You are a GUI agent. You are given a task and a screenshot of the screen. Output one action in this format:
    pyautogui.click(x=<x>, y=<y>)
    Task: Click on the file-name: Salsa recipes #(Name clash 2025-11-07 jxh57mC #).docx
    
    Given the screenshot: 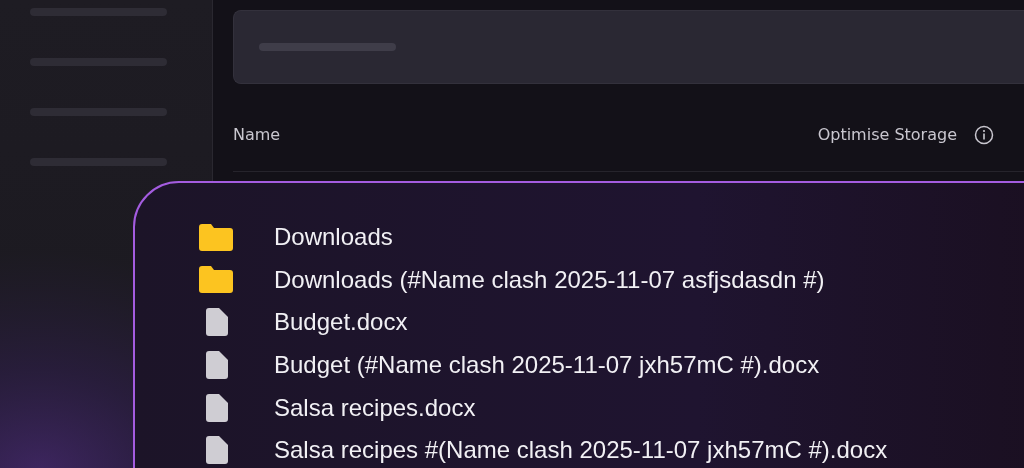 What is the action you would take?
    pyautogui.click(x=581, y=450)
    